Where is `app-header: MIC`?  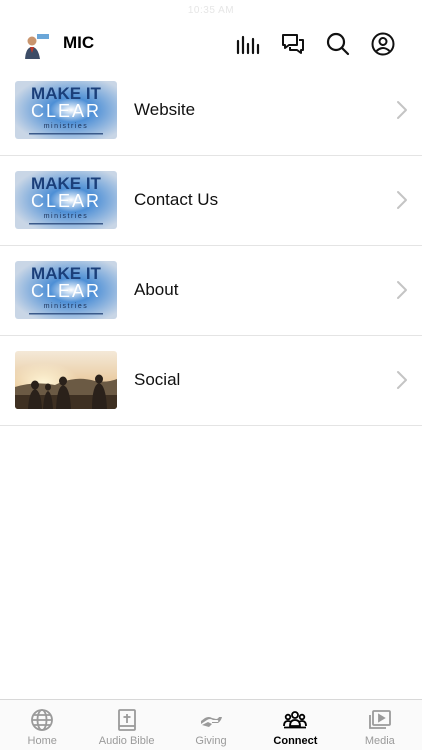
app-header: MIC is located at coordinates (211, 44).